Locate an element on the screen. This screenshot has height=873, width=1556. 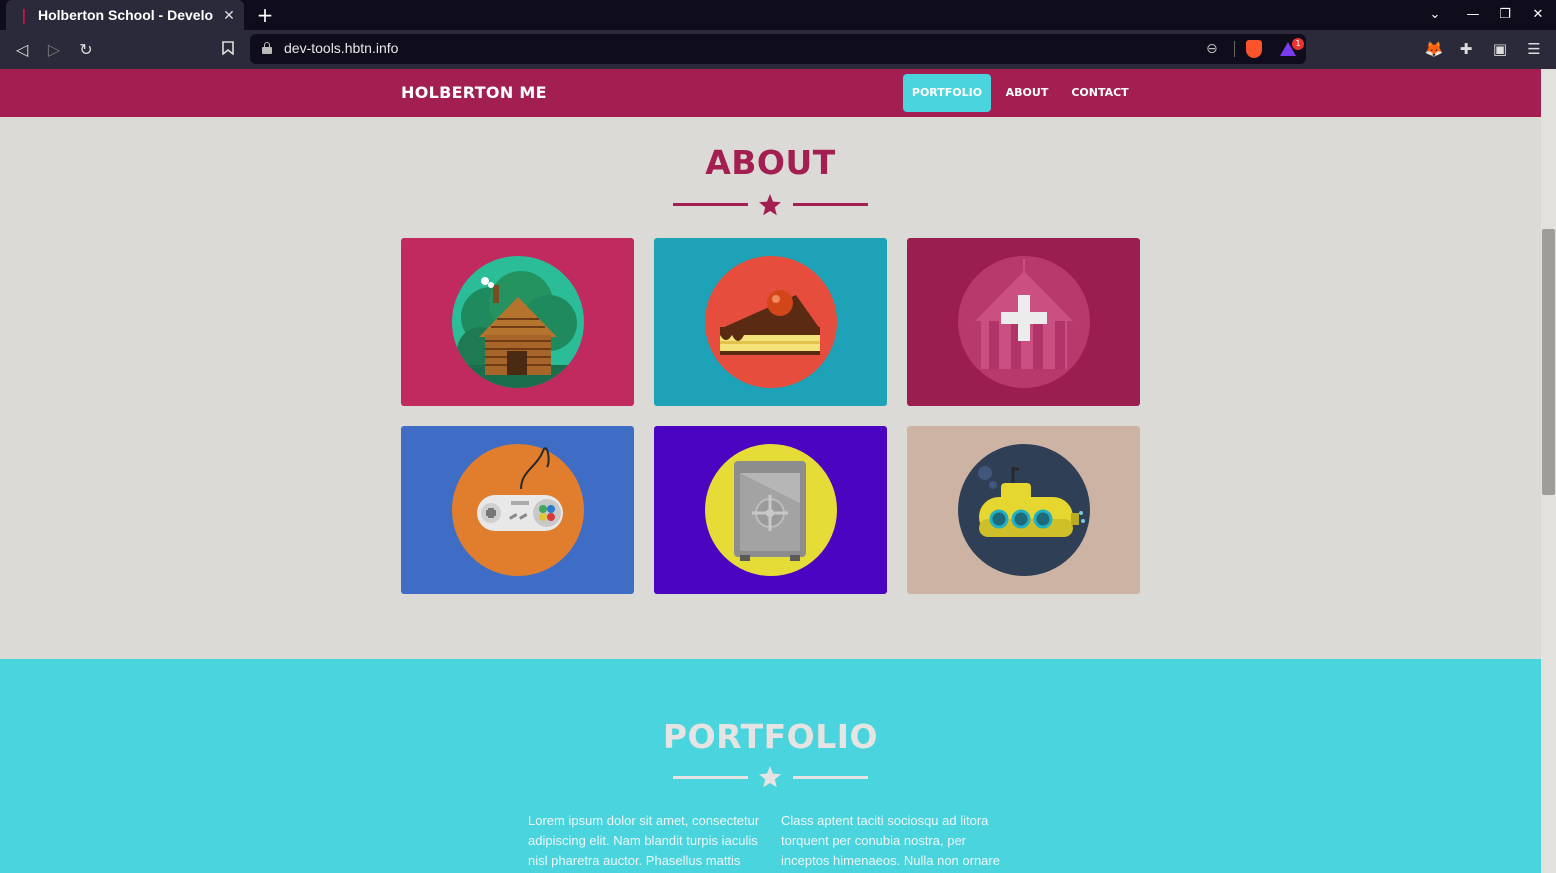
wallet-icon: ▣ is located at coordinates (1500, 49).